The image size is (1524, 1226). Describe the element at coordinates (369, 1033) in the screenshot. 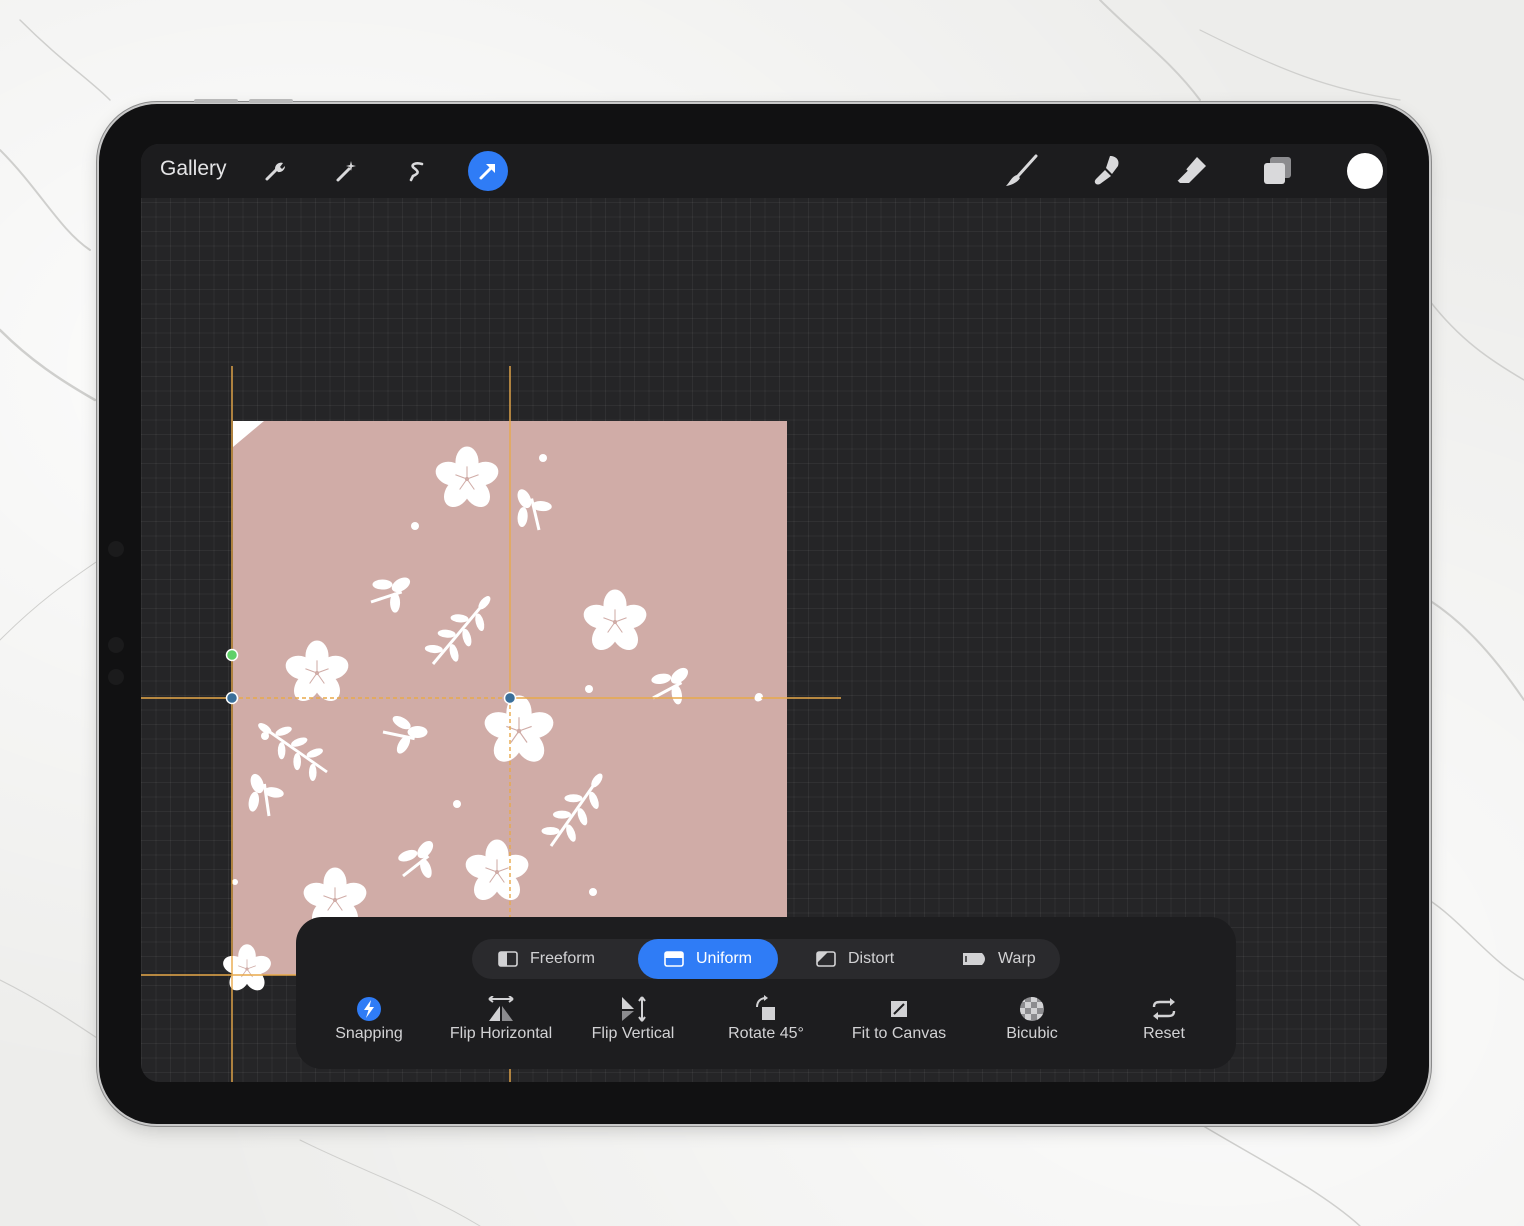

I see `snapping-label: Snapping` at that location.